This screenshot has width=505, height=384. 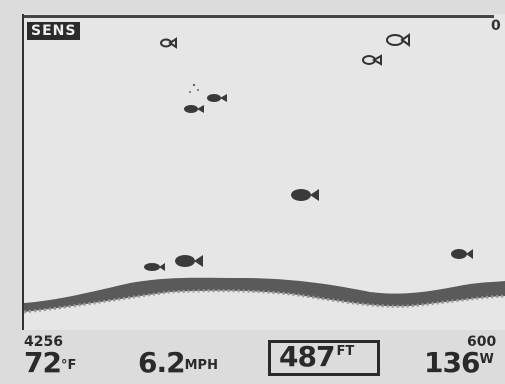 What do you see at coordinates (201, 365) in the screenshot?
I see `speed-unit: MPH` at bounding box center [201, 365].